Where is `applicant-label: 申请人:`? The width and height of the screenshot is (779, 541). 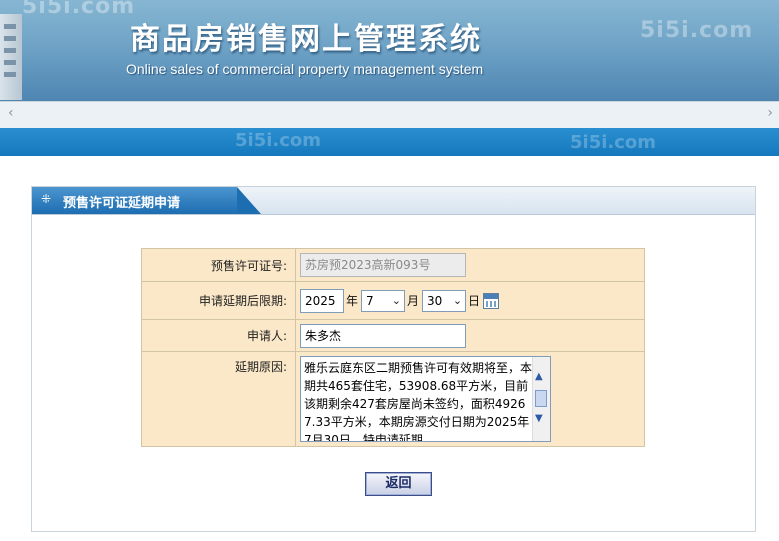
applicant-label: 申请人: is located at coordinates (218, 335).